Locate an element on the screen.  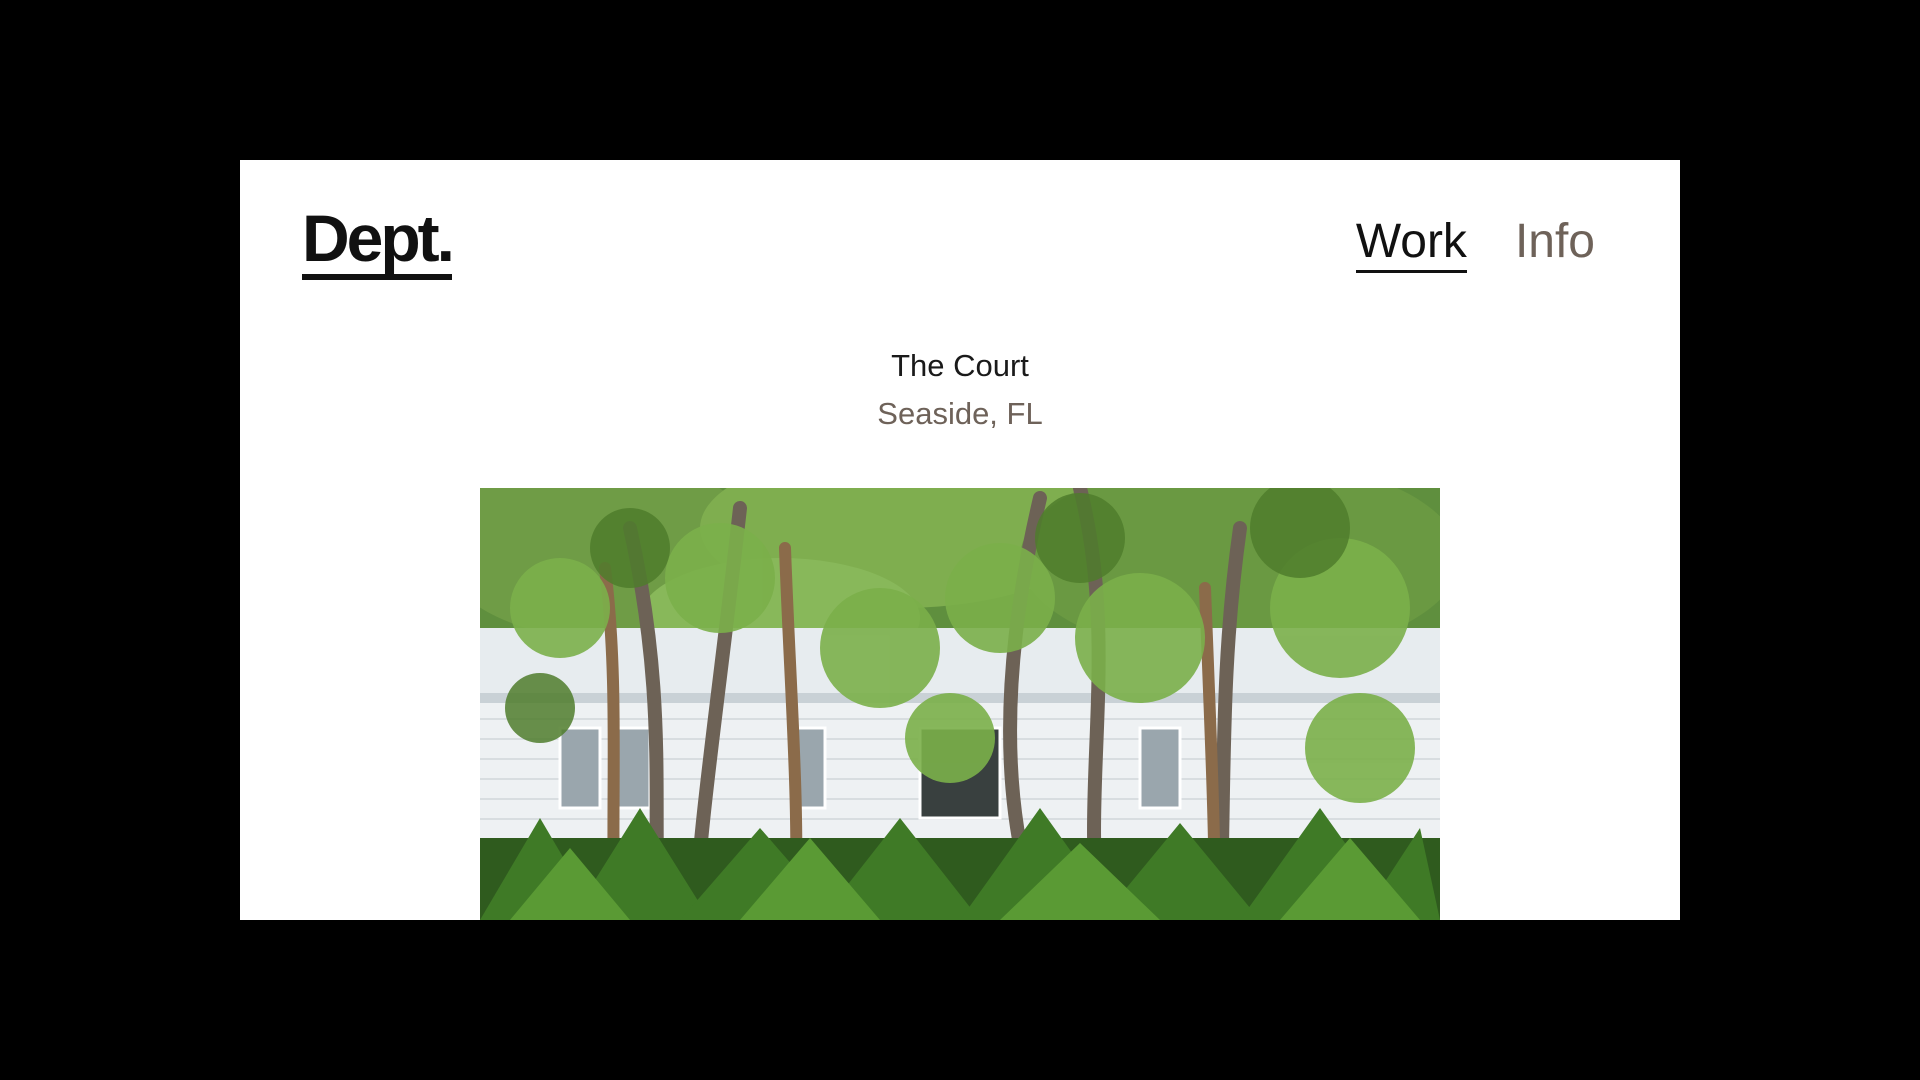
nav-item-info: Info is located at coordinates (1555, 242).